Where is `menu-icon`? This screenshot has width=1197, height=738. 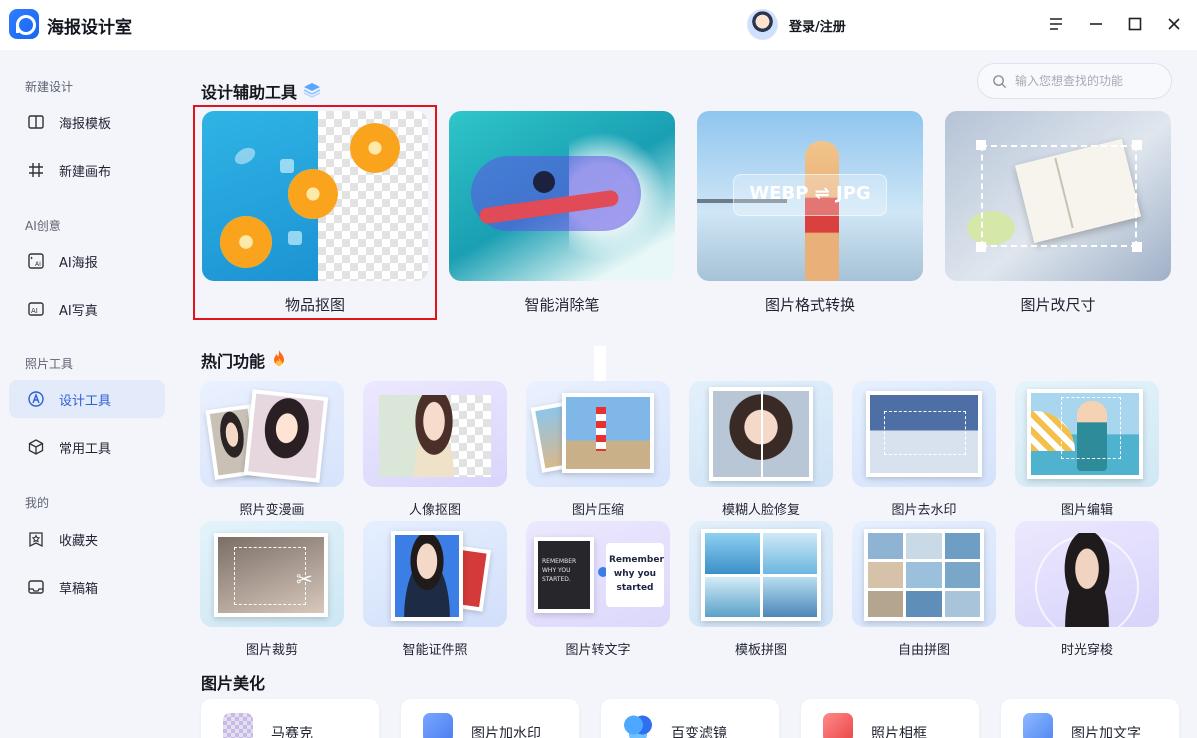
menu-icon is located at coordinates (1056, 24).